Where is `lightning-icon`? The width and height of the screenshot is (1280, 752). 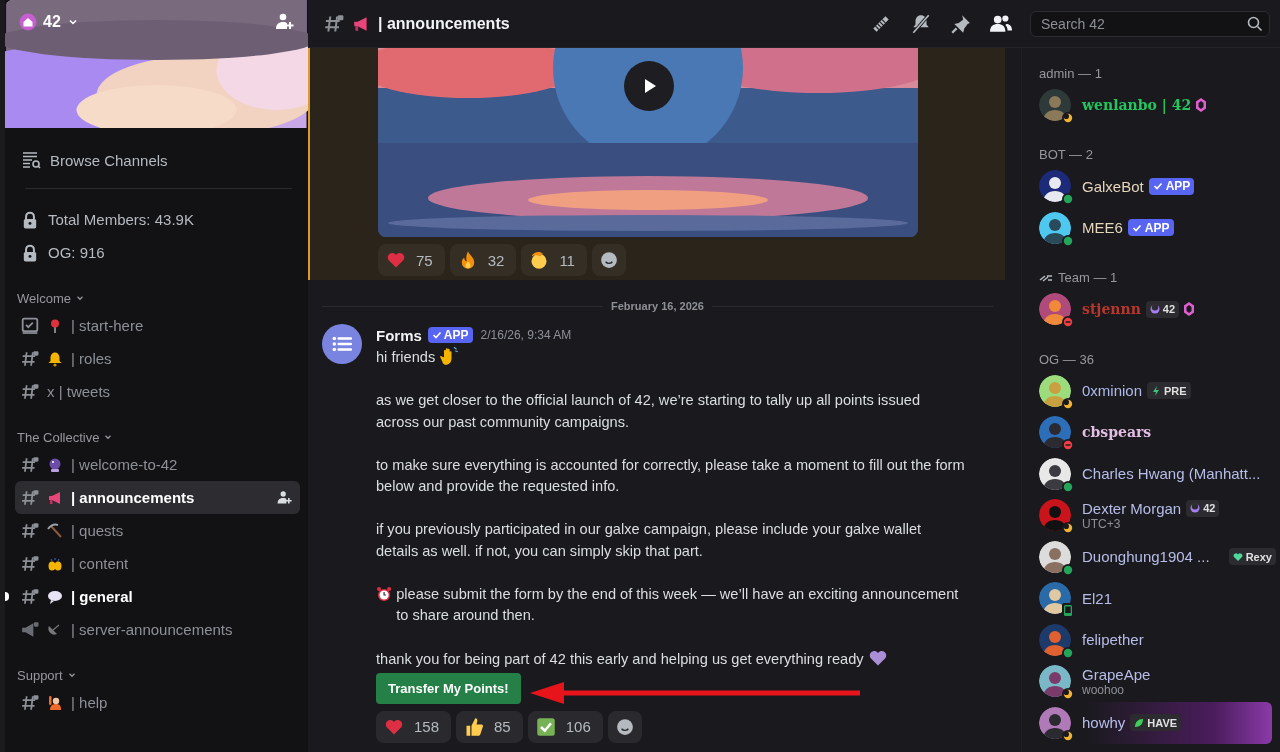 lightning-icon is located at coordinates (1156, 390).